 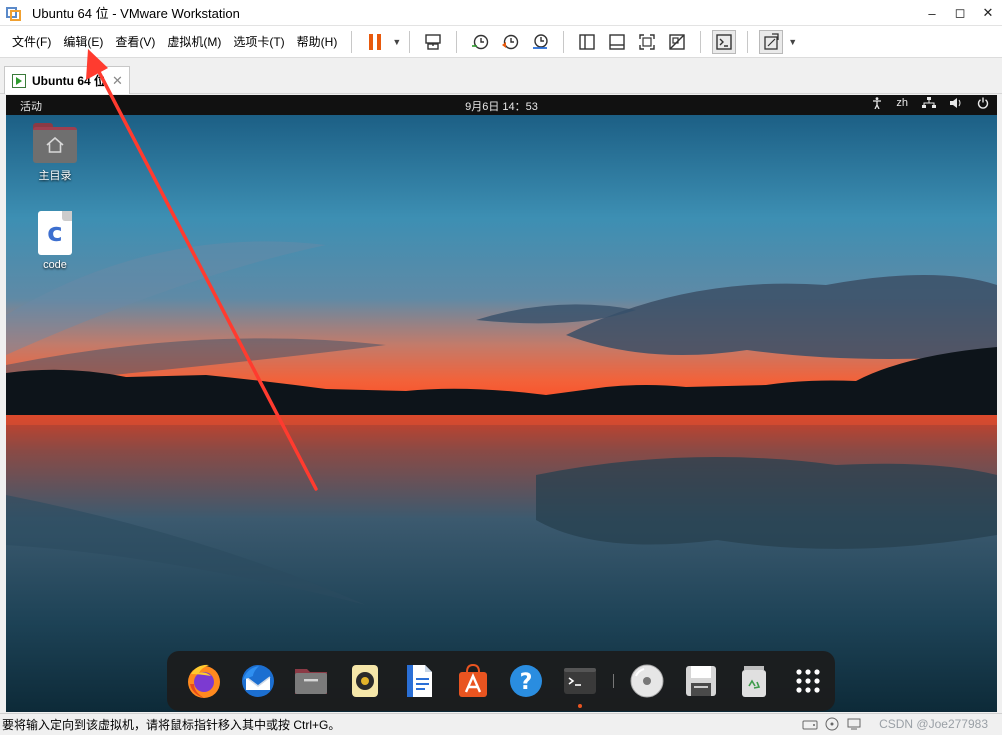 I want to click on accessibility-icon, so click(x=877, y=103).